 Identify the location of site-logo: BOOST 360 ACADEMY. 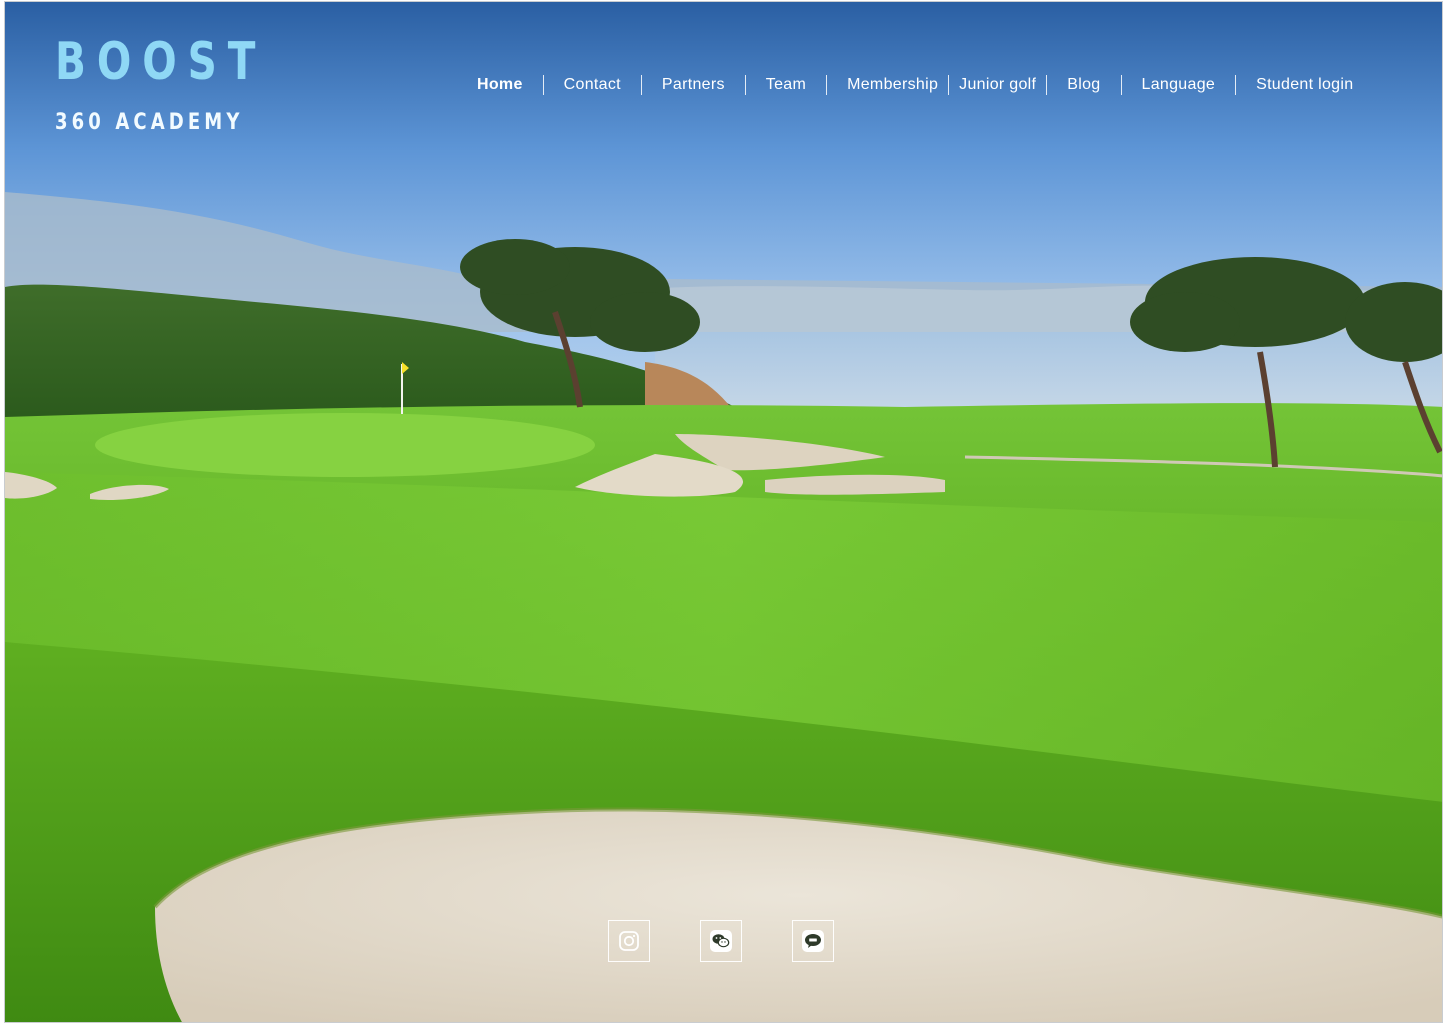
(190, 83).